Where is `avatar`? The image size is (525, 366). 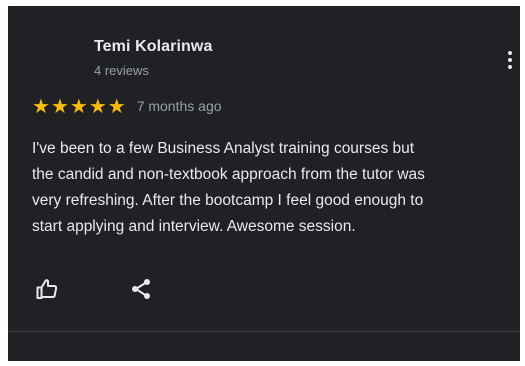
avatar is located at coordinates (56, 62).